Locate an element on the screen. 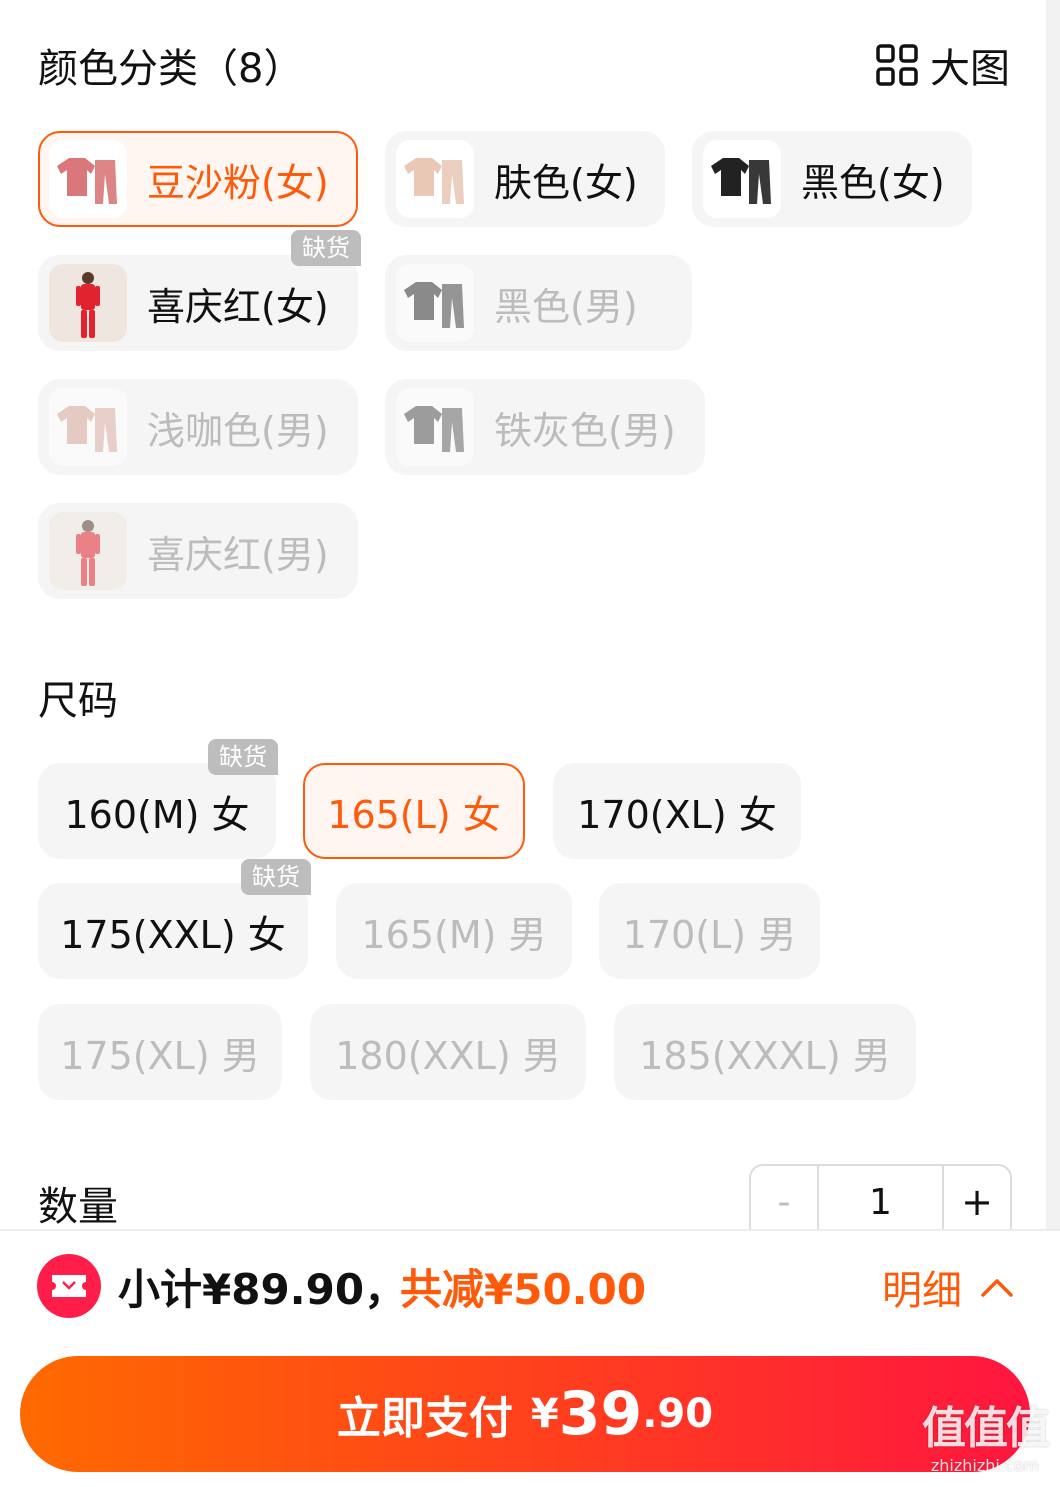  color-option-label: 肤色(女) is located at coordinates (566, 182).